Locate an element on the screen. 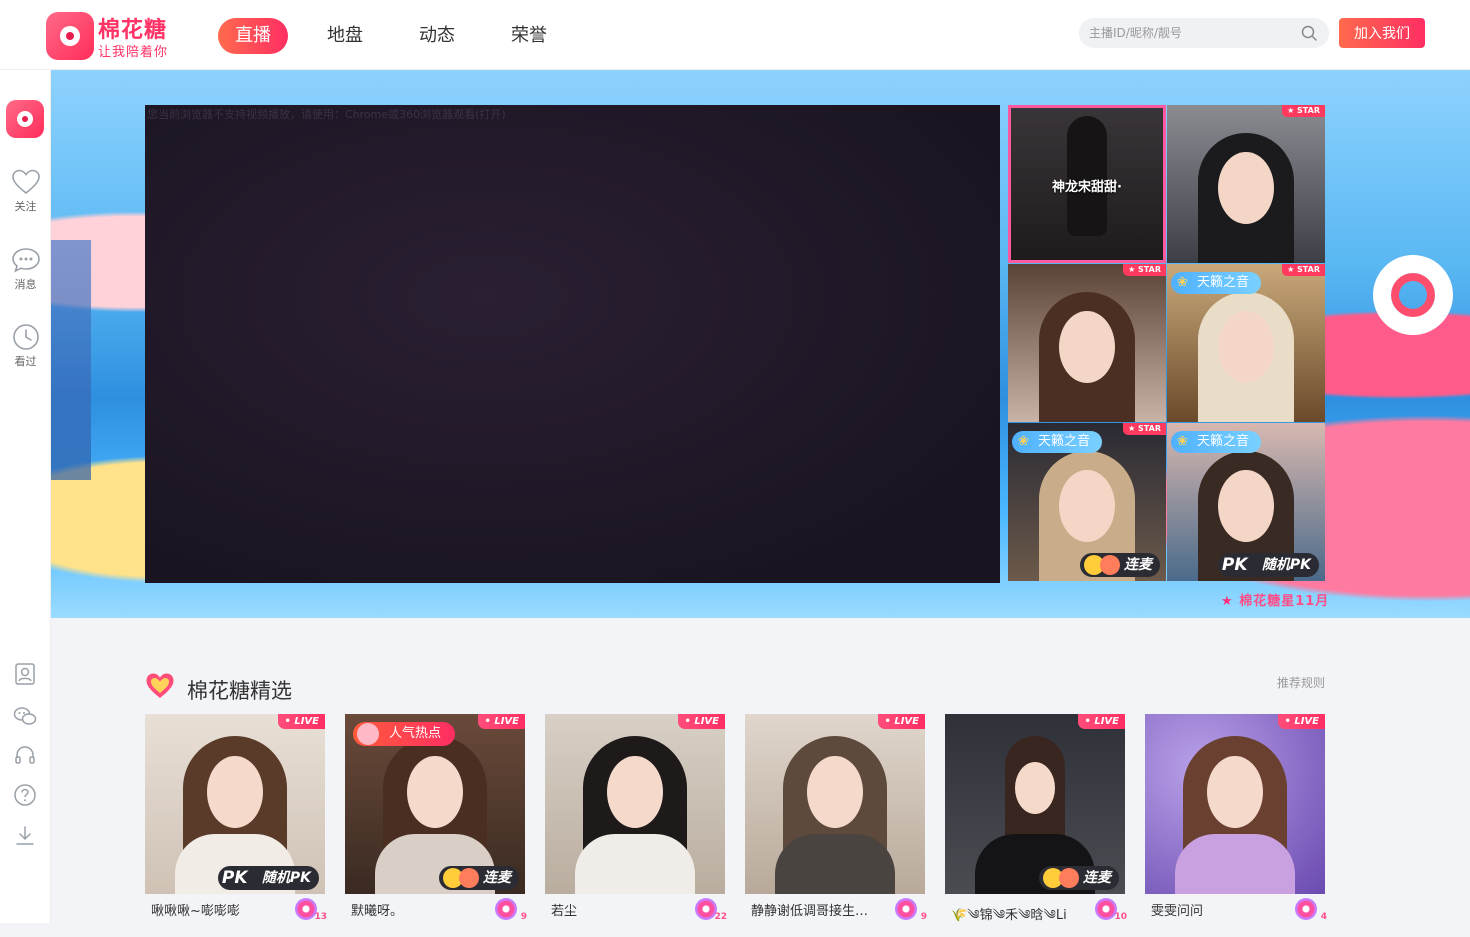  banner-caption: ★ 棉花糖星11月 is located at coordinates (1275, 601).